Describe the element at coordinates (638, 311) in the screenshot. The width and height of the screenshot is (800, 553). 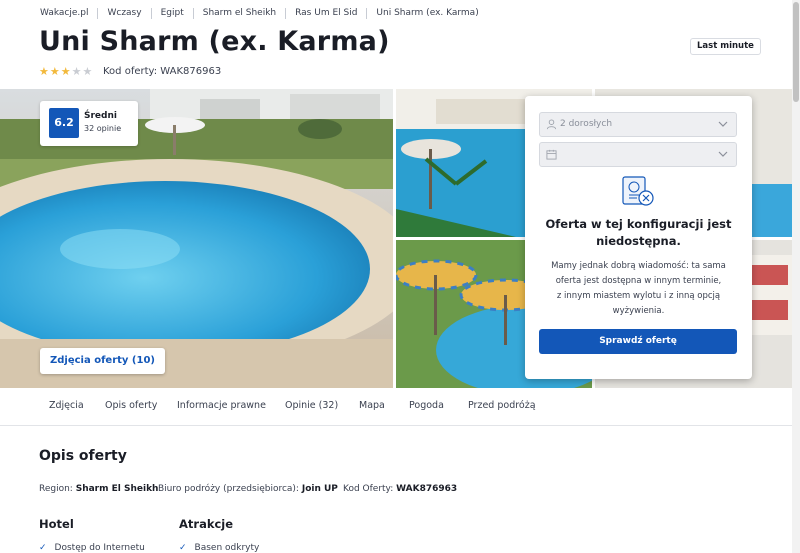
I see `message-line: wyżywienia.` at that location.